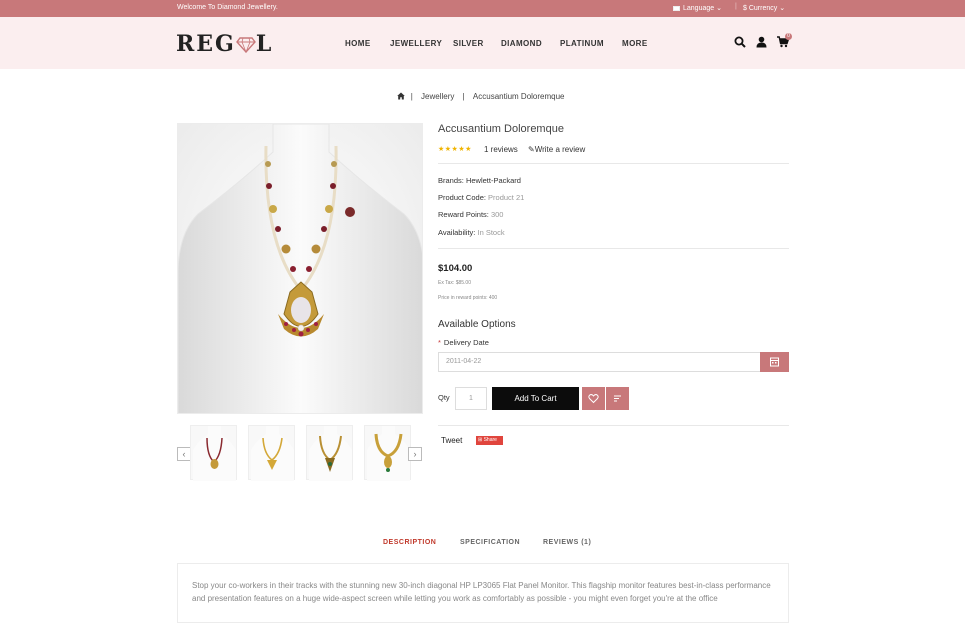 Image resolution: width=965 pixels, height=623 pixels. Describe the element at coordinates (599, 362) in the screenshot. I see `delivery-date-input: 2011-04-22` at that location.